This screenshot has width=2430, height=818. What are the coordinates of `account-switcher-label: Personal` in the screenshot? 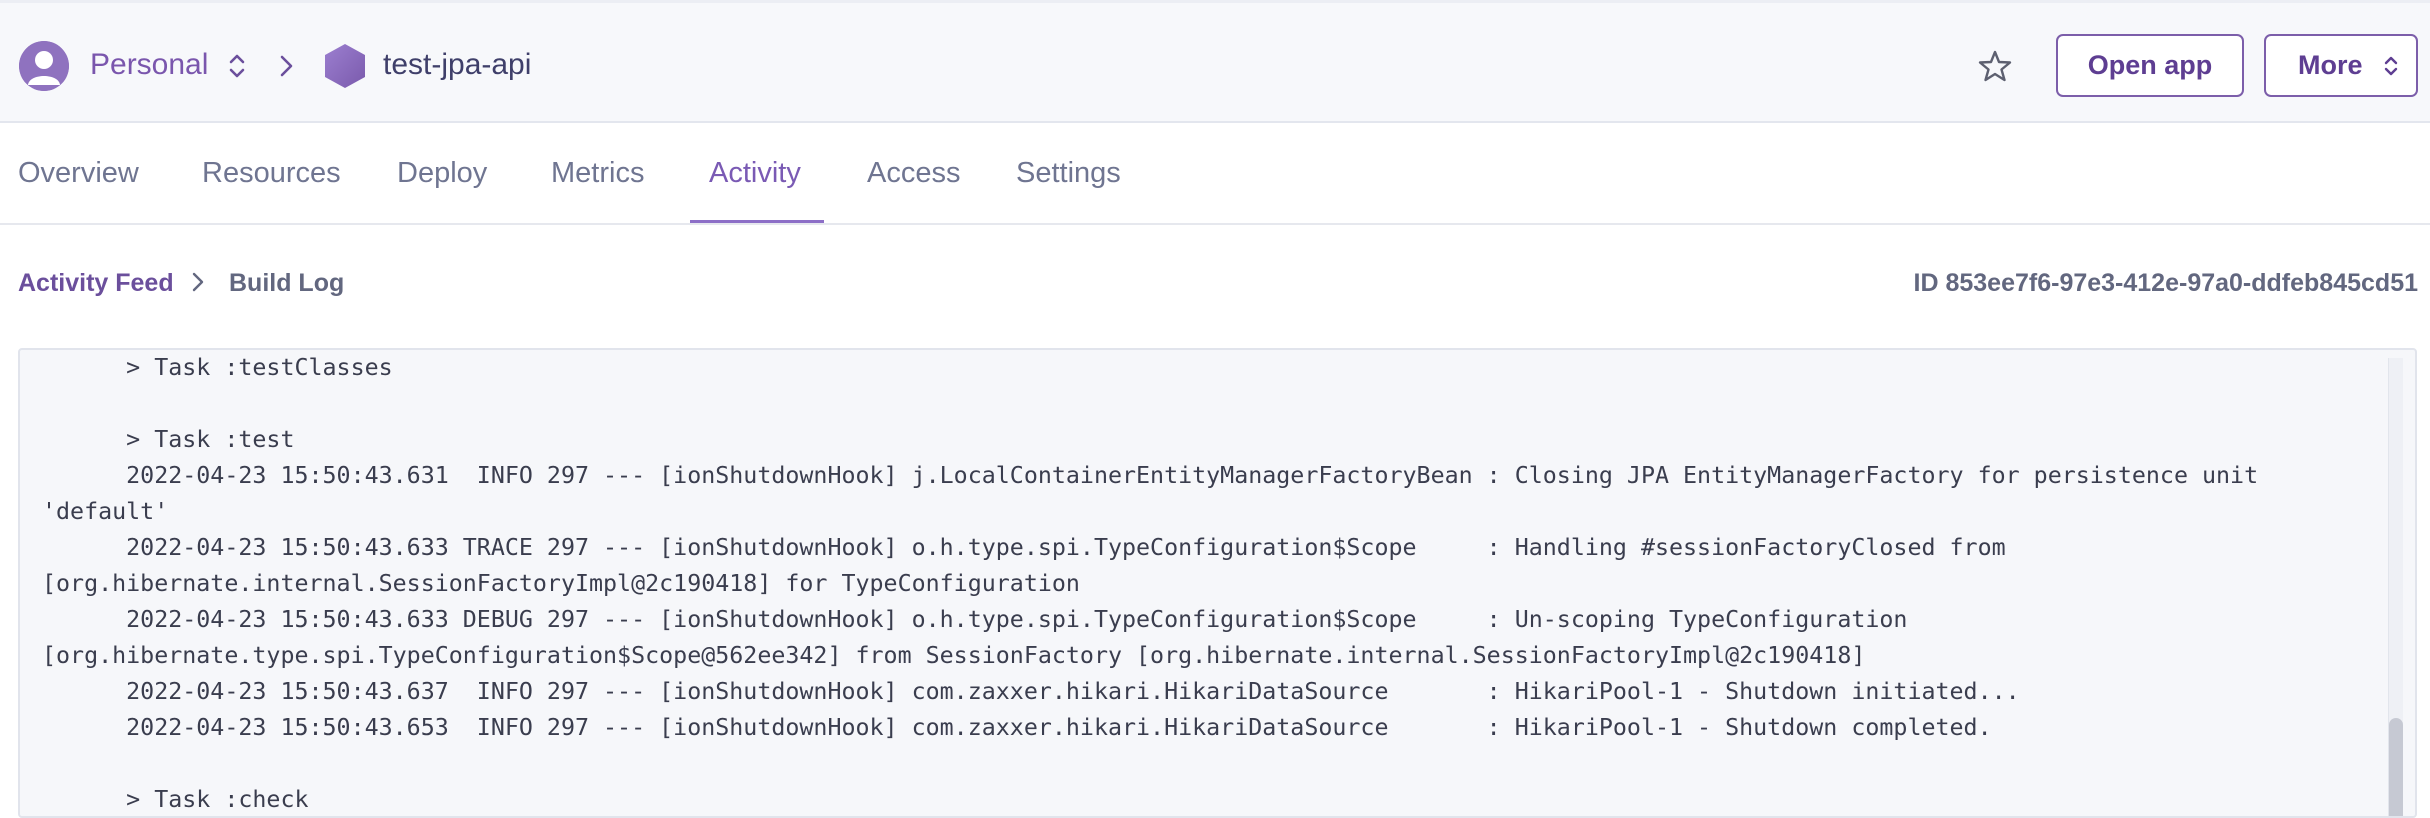 It's located at (149, 65).